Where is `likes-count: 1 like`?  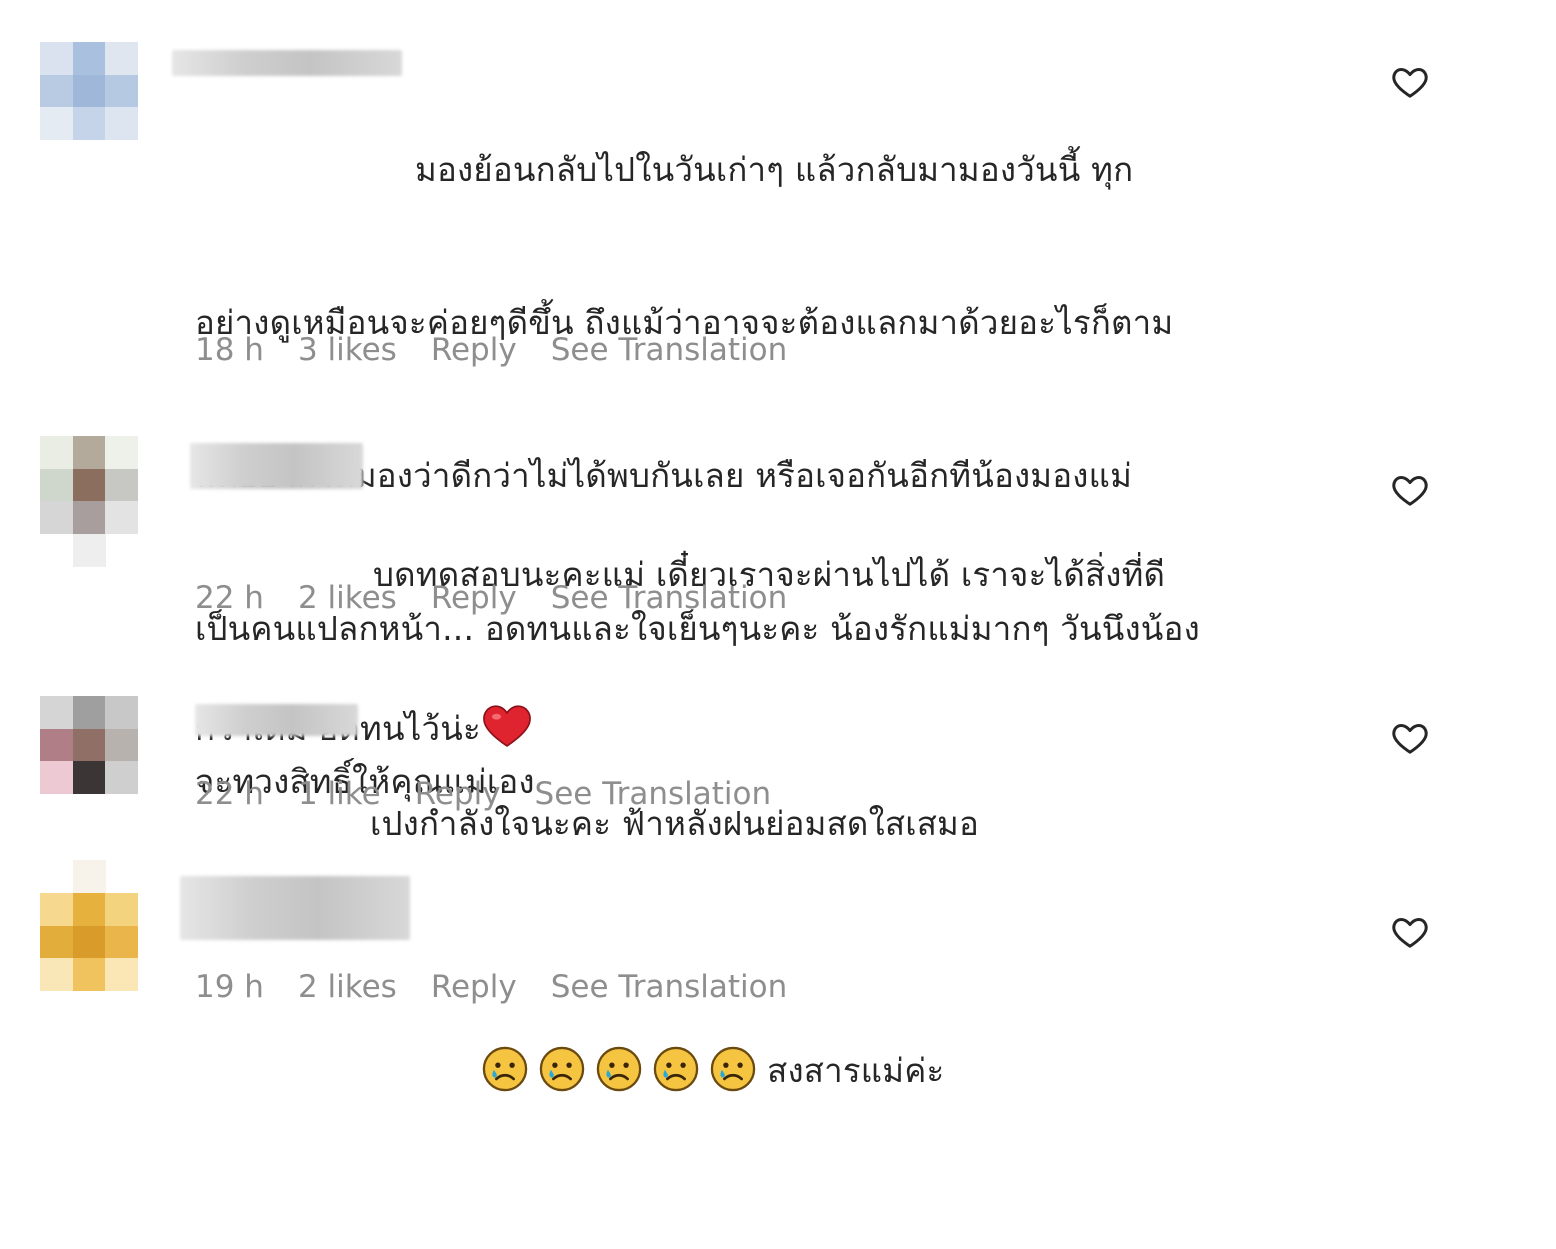 likes-count: 1 like is located at coordinates (339, 794).